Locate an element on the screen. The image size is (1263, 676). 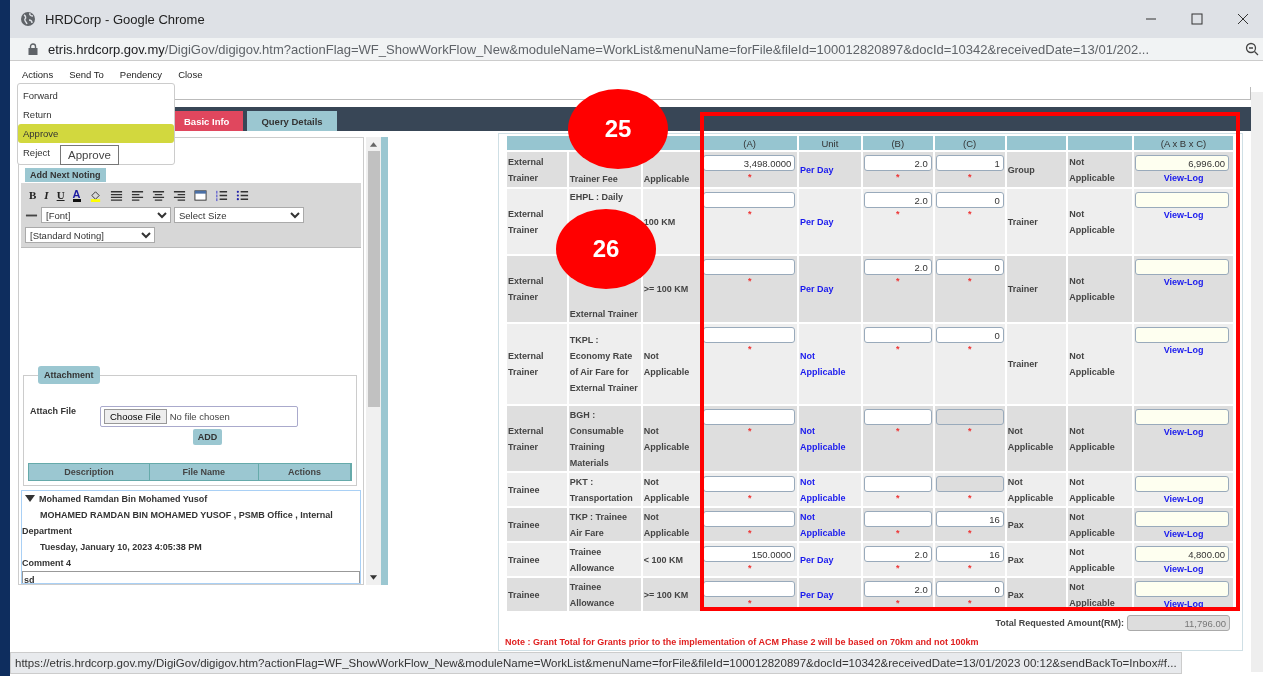
font-select: [Font] is located at coordinates (106, 215).